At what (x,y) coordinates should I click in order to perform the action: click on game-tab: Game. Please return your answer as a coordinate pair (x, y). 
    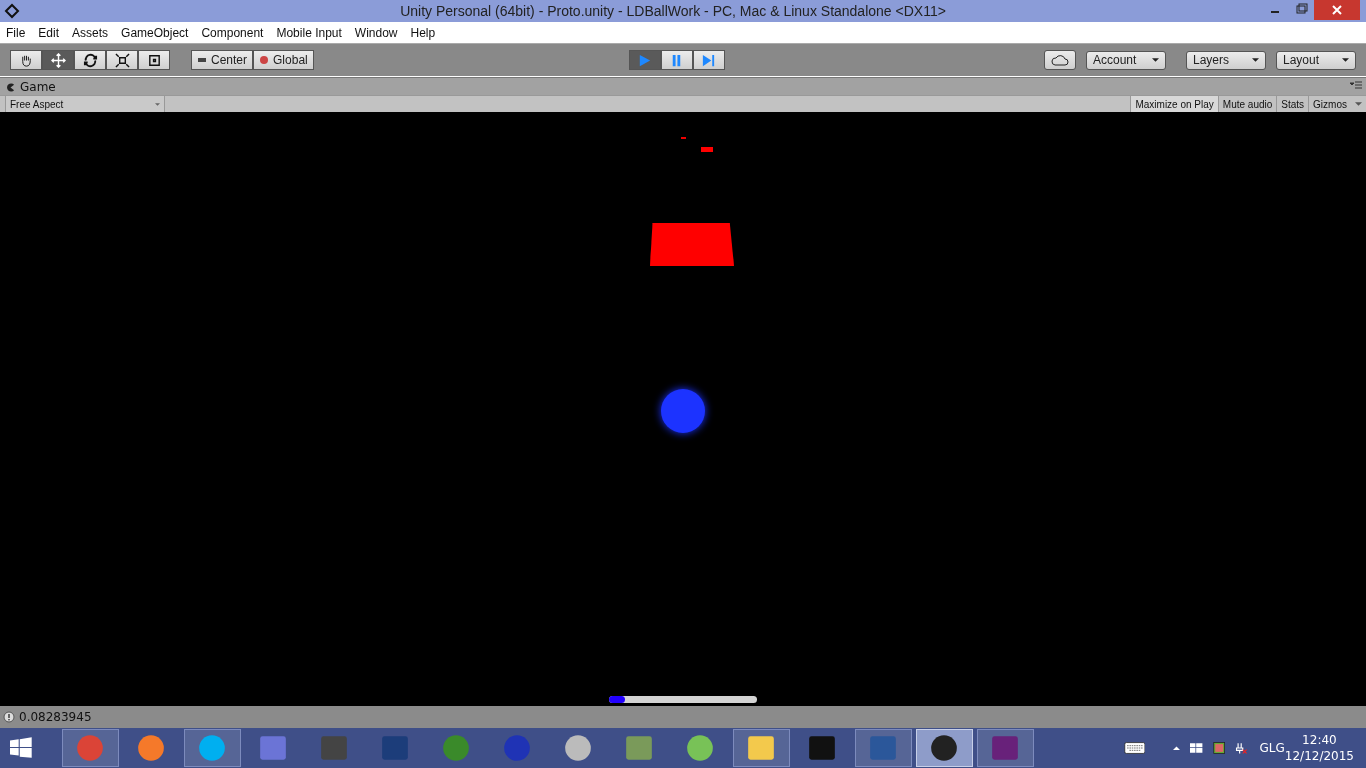
    Looking at the image, I should click on (31, 87).